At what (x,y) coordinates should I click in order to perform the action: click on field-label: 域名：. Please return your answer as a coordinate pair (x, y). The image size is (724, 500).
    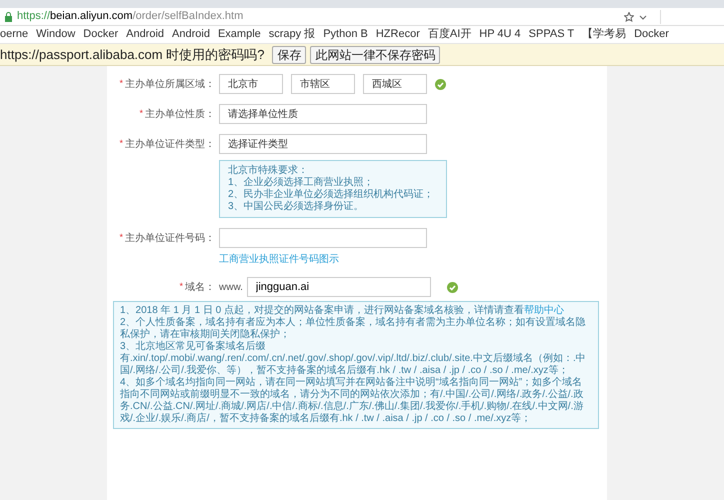
    Looking at the image, I should click on (200, 287).